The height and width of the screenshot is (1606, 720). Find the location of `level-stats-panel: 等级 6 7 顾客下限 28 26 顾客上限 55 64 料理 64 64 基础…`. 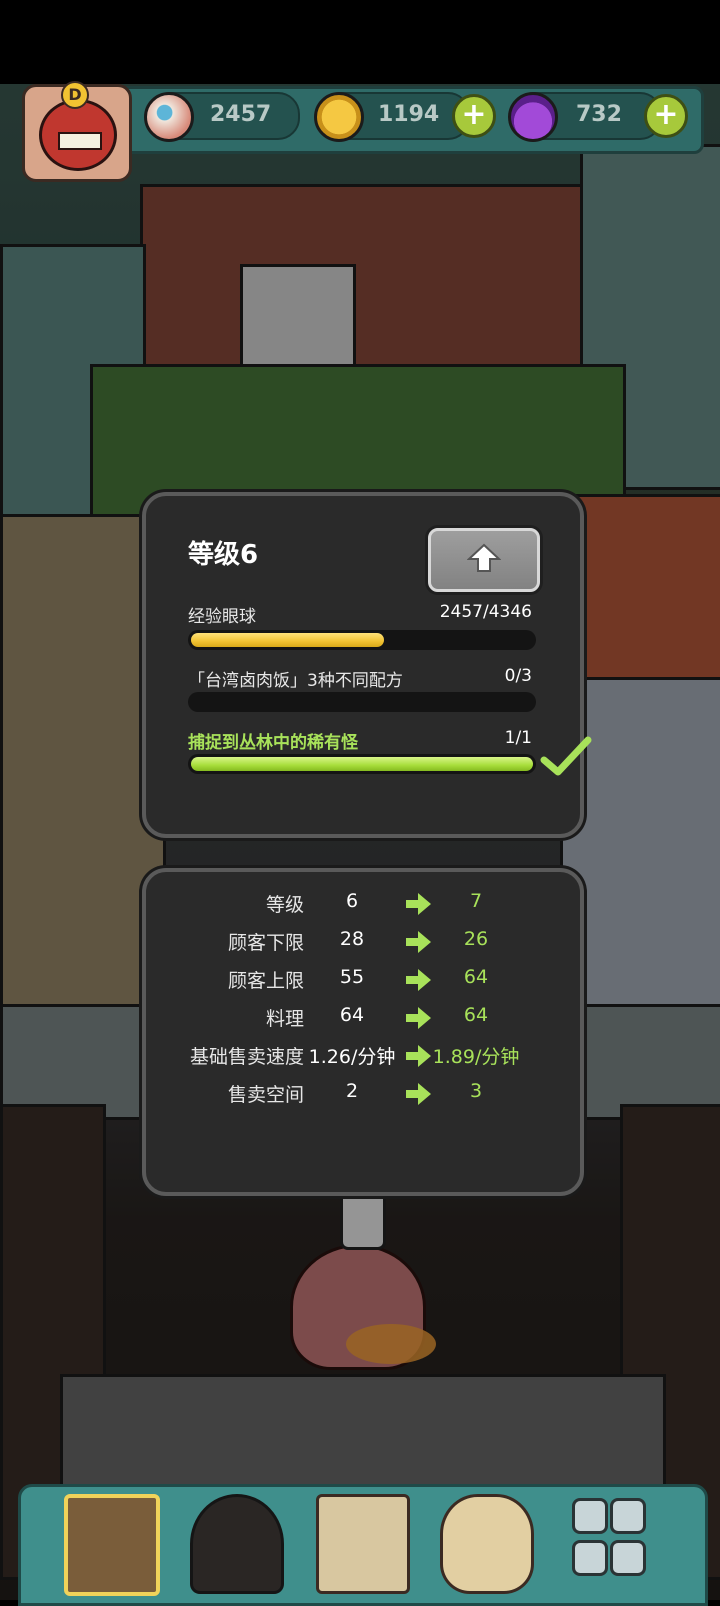

level-stats-panel: 等级 6 7 顾客下限 28 26 顾客上限 55 64 料理 64 64 基础… is located at coordinates (363, 1032).